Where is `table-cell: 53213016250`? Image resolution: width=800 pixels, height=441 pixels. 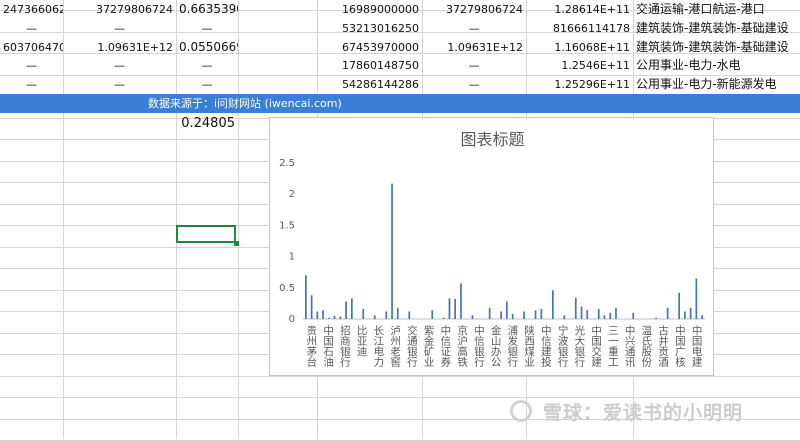
table-cell: 53213016250 is located at coordinates (369, 28).